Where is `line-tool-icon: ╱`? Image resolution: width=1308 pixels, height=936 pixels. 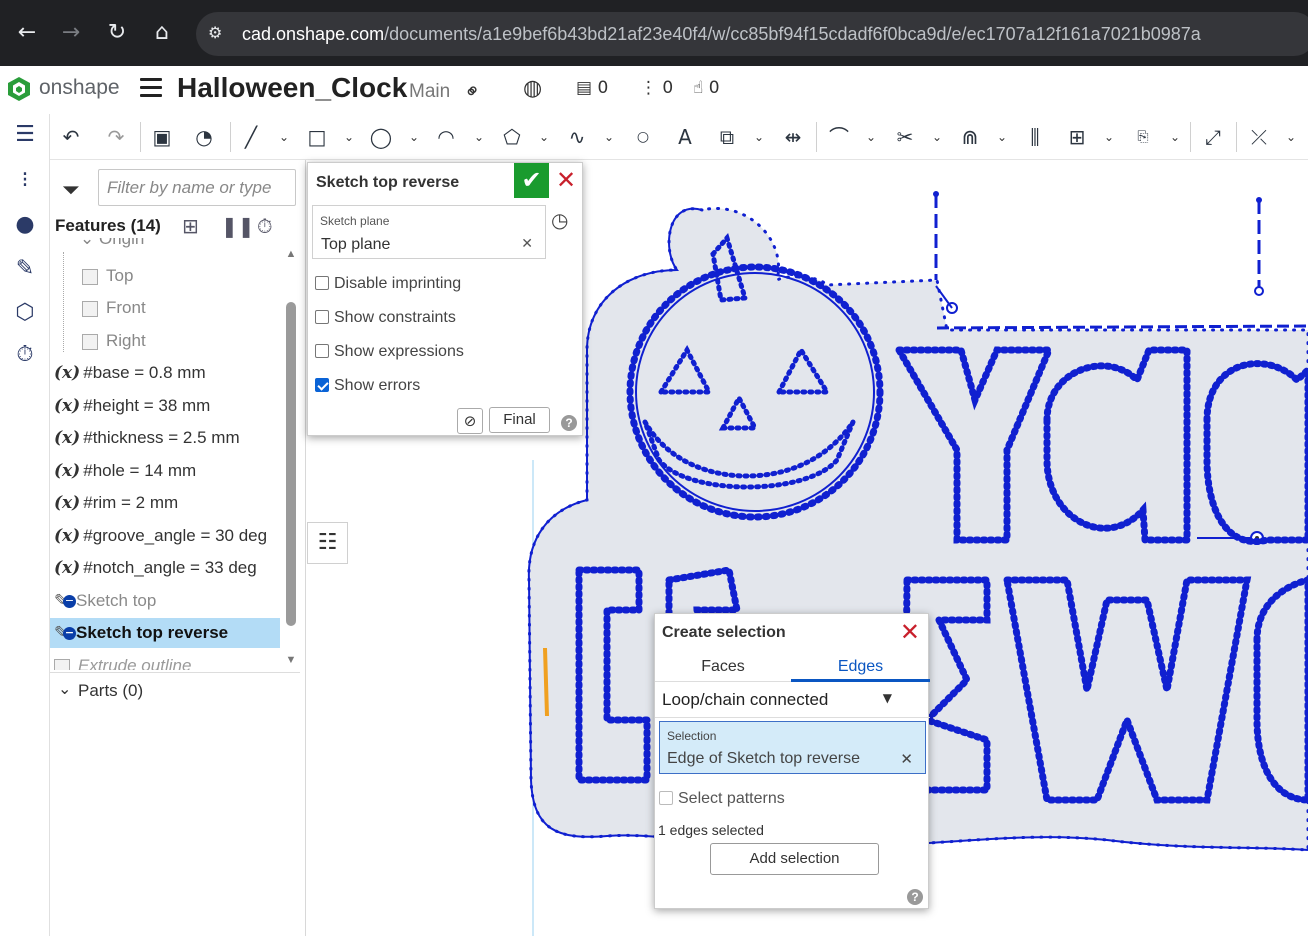
line-tool-icon: ╱ is located at coordinates (251, 137).